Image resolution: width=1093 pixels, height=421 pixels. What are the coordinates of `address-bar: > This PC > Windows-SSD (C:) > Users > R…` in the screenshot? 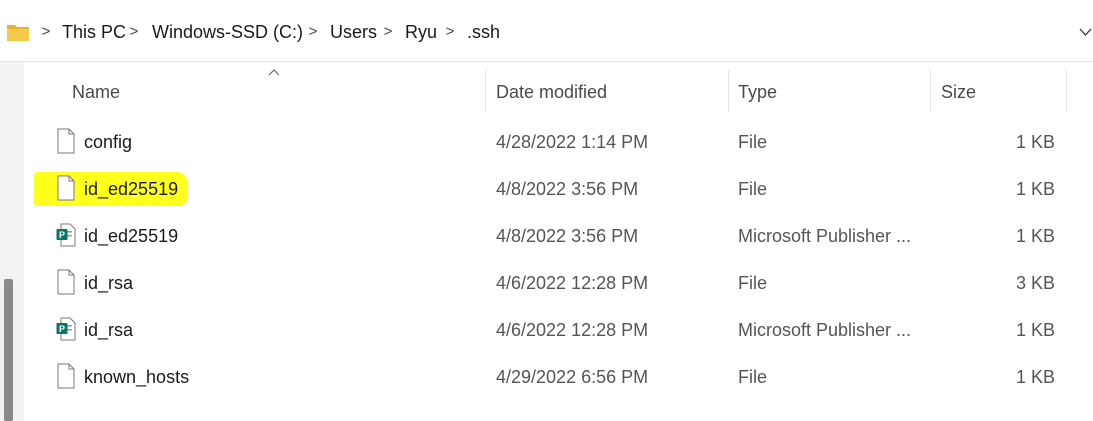 It's located at (546, 31).